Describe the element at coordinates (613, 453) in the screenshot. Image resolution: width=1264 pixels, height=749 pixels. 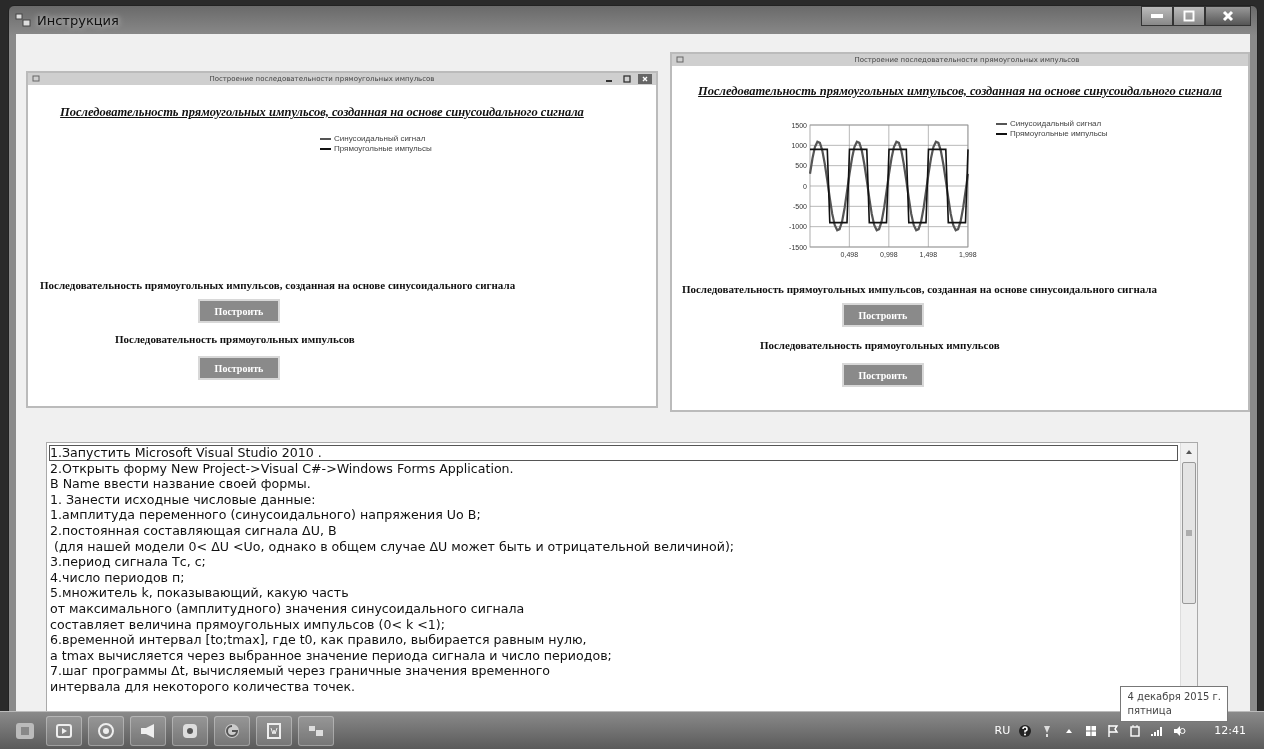
I see `instruction-line: 1.Запустить Microsoft Visual Studio 2010 .` at that location.